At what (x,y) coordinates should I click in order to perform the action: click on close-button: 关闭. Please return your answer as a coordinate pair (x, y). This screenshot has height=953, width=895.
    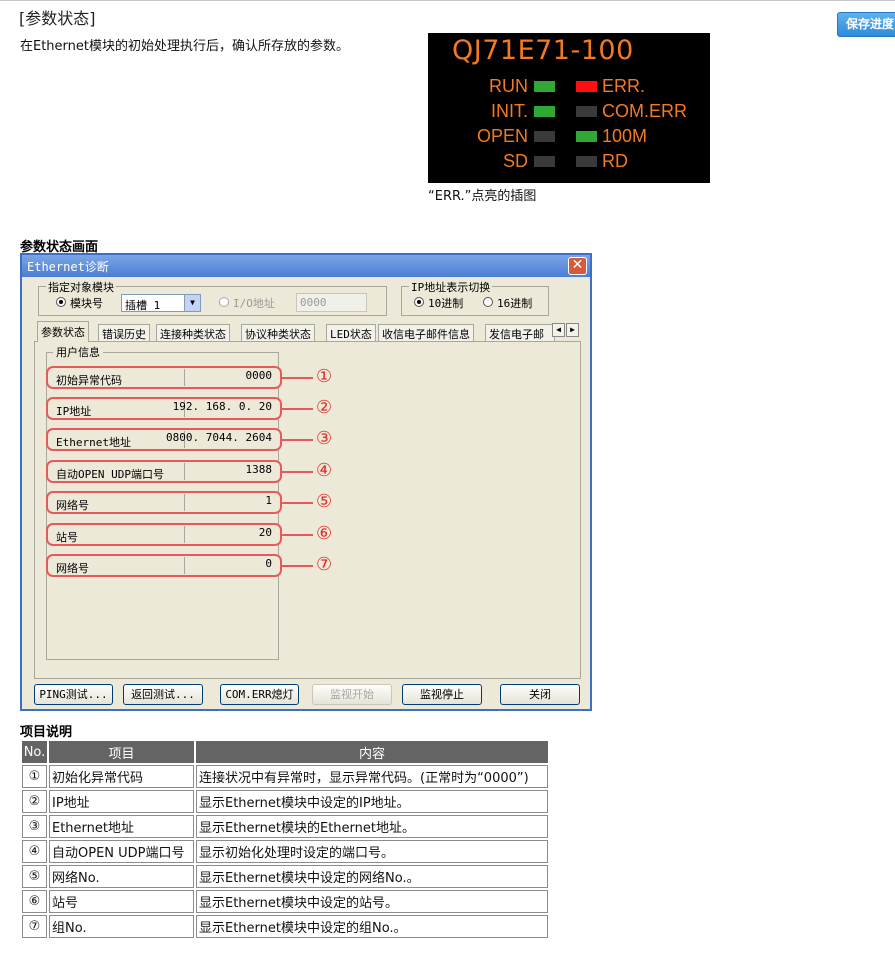
    Looking at the image, I should click on (540, 694).